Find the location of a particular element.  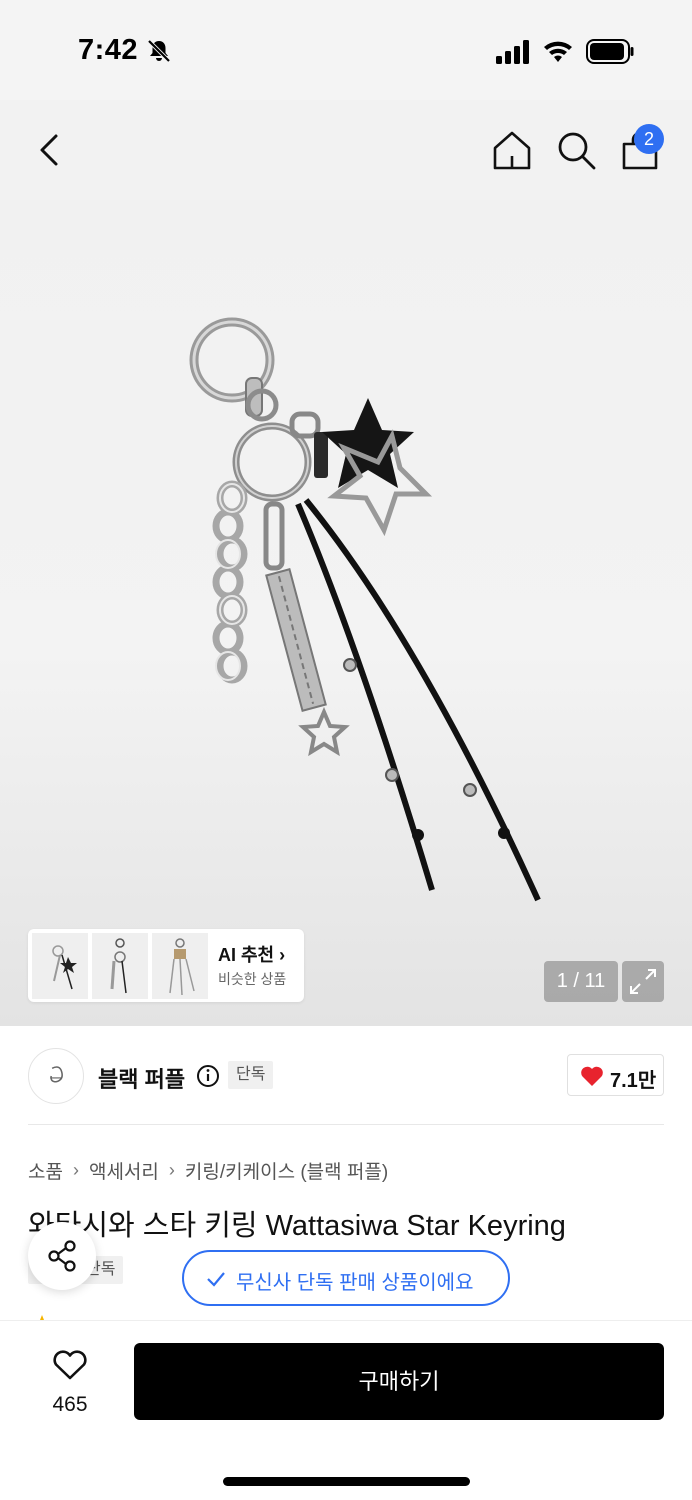

exclusive-tag: 단독 is located at coordinates (251, 1075).